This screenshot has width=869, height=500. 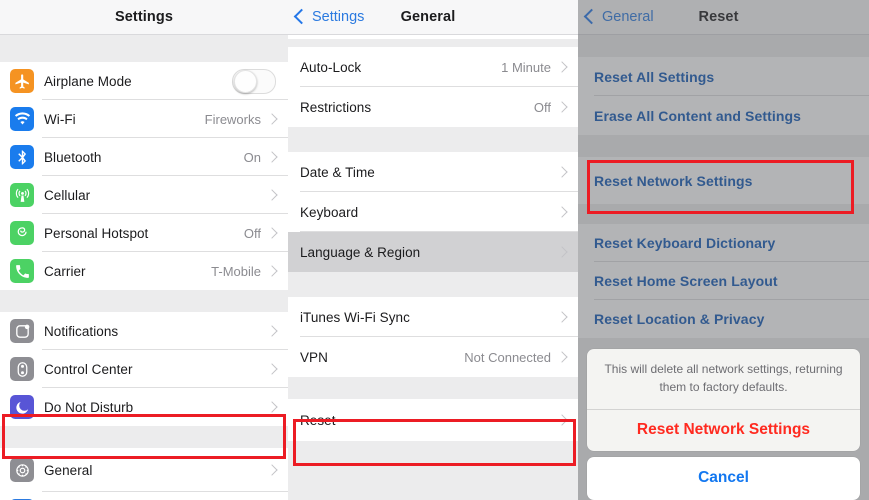 What do you see at coordinates (723, 430) in the screenshot?
I see `action-sheet-reset-network-settings-button: Reset Network Settings` at bounding box center [723, 430].